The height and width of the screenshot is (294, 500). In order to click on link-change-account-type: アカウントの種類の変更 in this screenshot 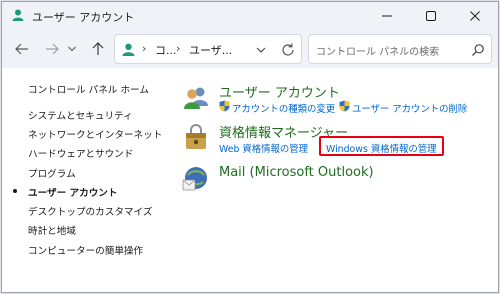, I will do `click(283, 108)`.